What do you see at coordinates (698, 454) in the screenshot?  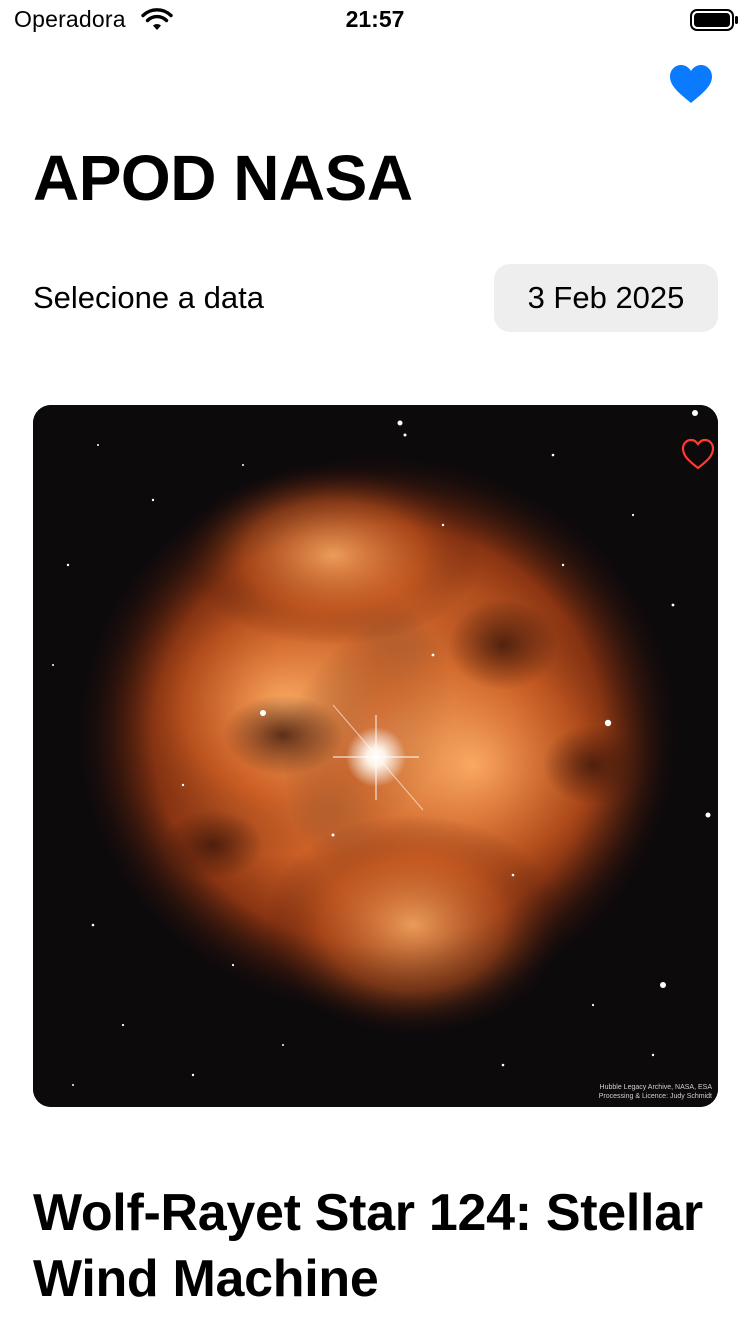 I see `favorite-heart-icon` at bounding box center [698, 454].